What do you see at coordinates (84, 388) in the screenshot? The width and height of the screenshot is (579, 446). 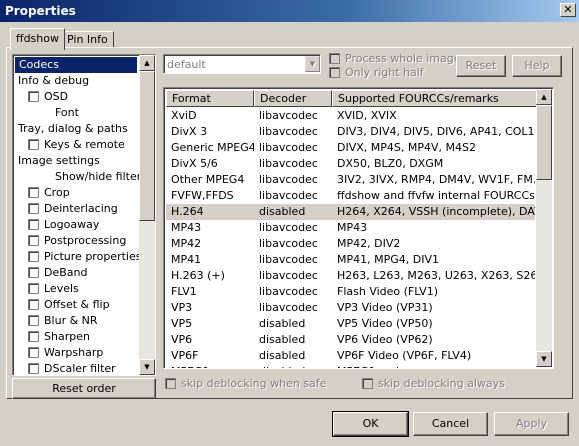 I see `reset-order-button: Reset order` at bounding box center [84, 388].